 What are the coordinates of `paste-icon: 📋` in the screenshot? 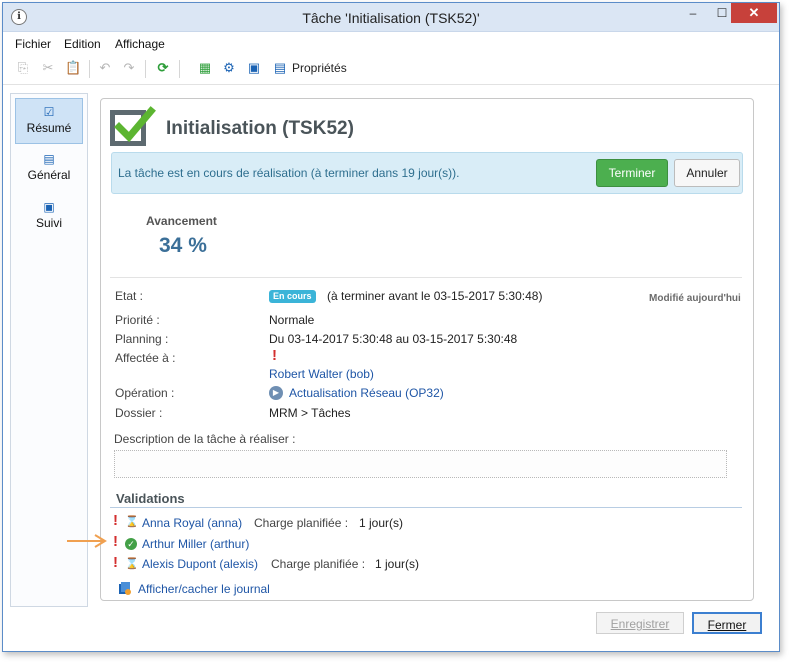 It's located at (73, 68).